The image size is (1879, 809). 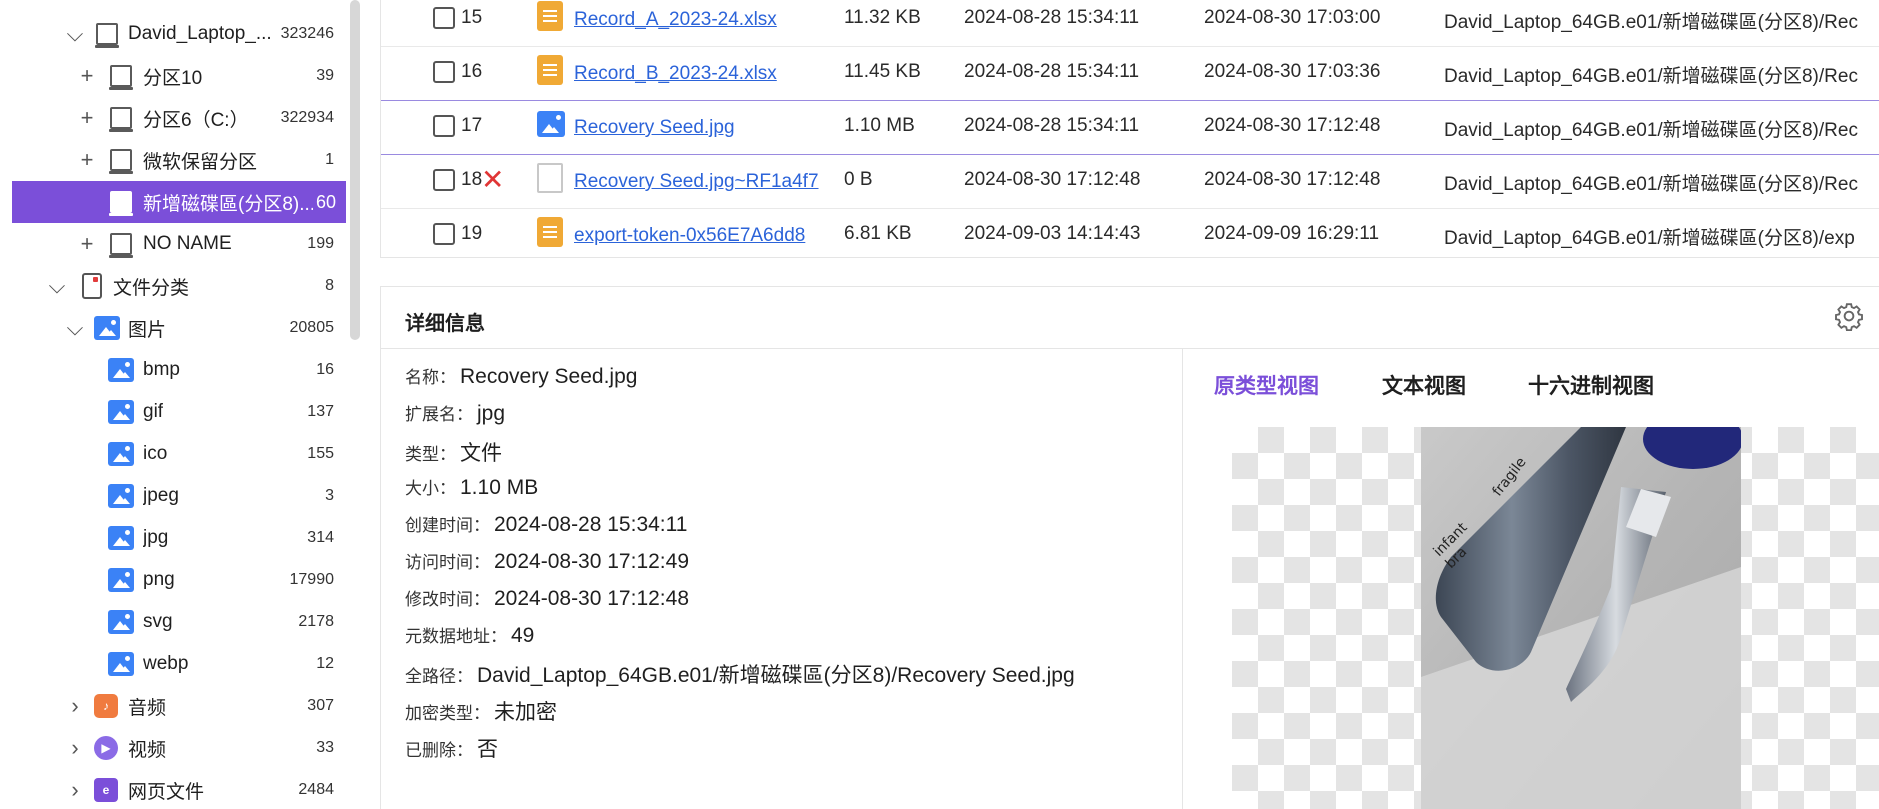 What do you see at coordinates (320, 243) in the screenshot?
I see `tree-item-count: 199` at bounding box center [320, 243].